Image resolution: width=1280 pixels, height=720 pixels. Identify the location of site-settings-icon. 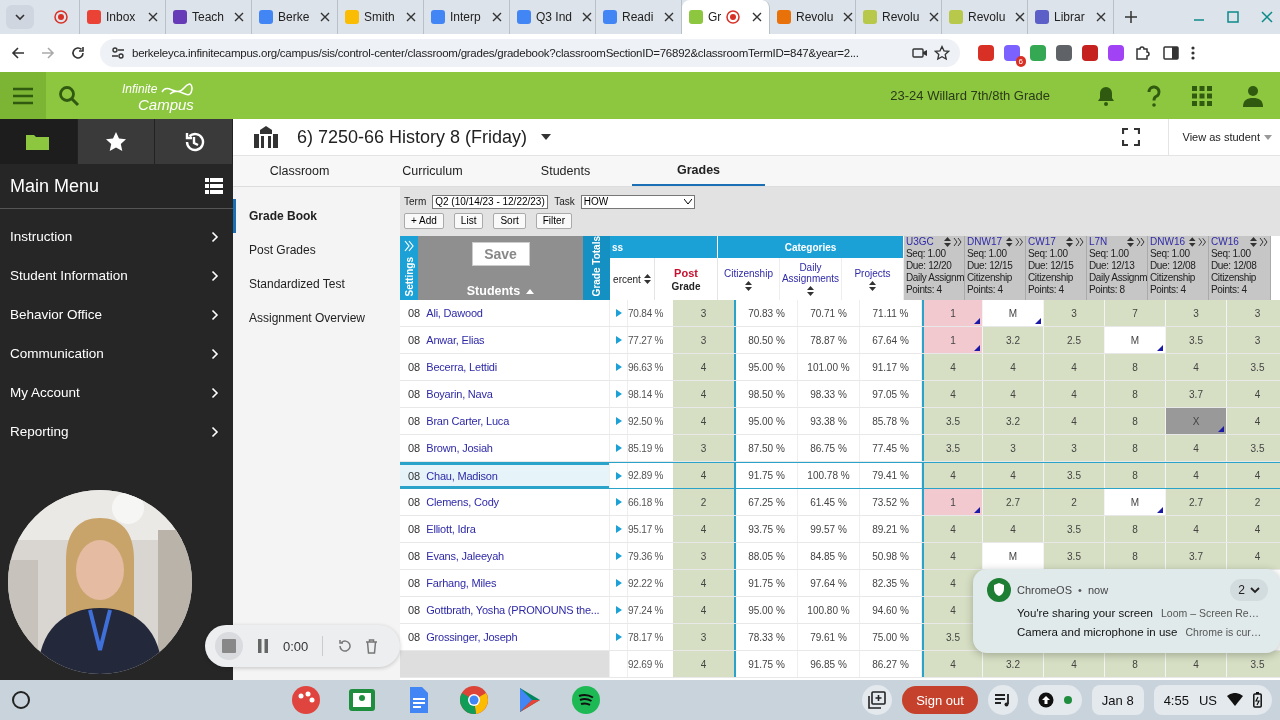
(118, 53).